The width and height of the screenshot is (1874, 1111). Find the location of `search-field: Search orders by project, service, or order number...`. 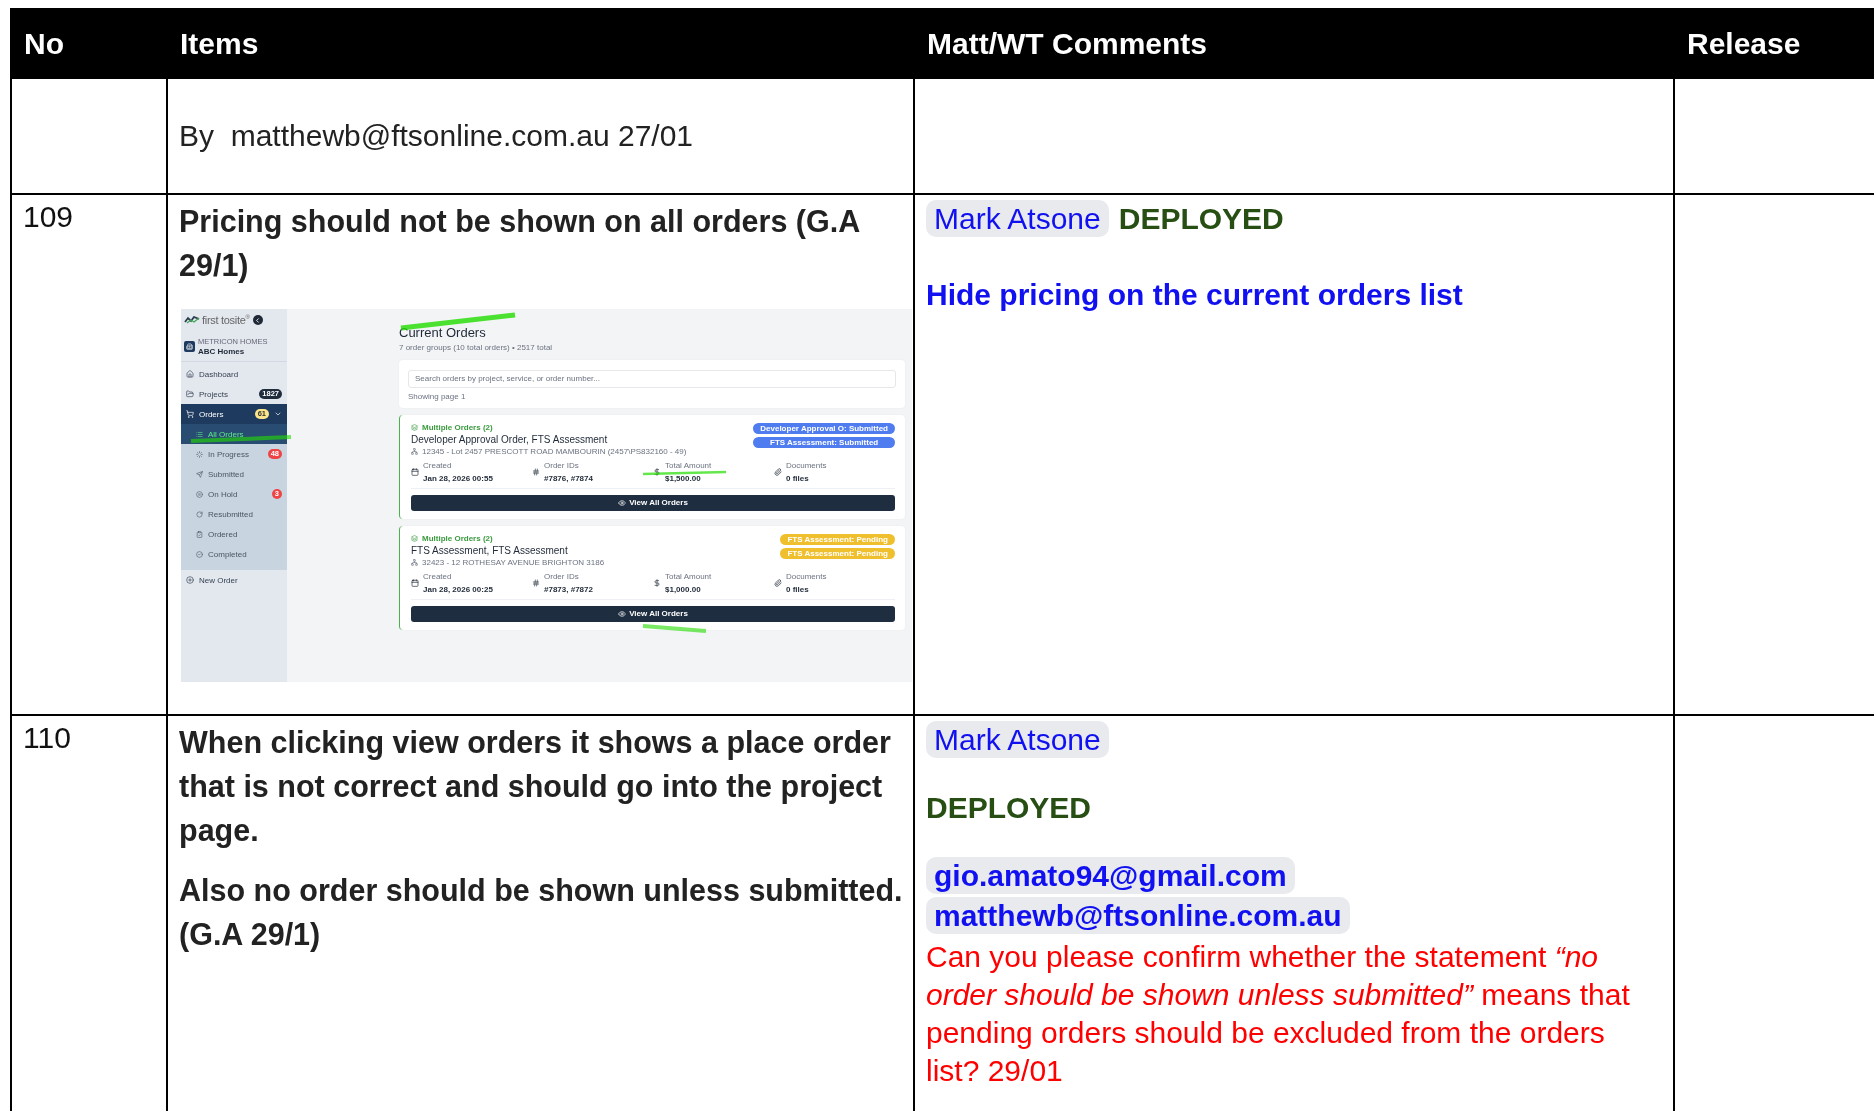

search-field: Search orders by project, service, or order number... is located at coordinates (652, 378).